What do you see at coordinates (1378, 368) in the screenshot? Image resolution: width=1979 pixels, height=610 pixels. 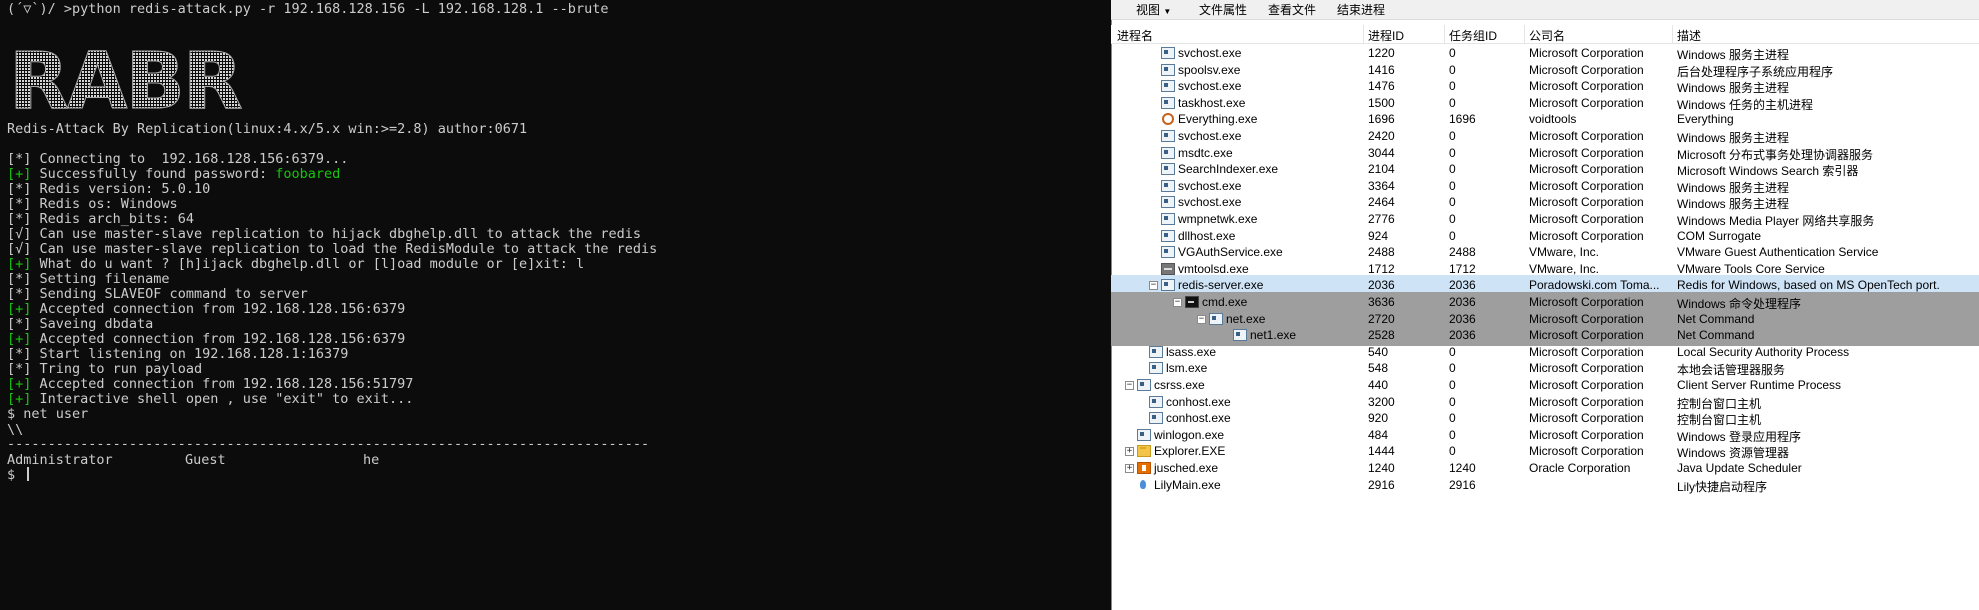 I see `process-id: 548` at bounding box center [1378, 368].